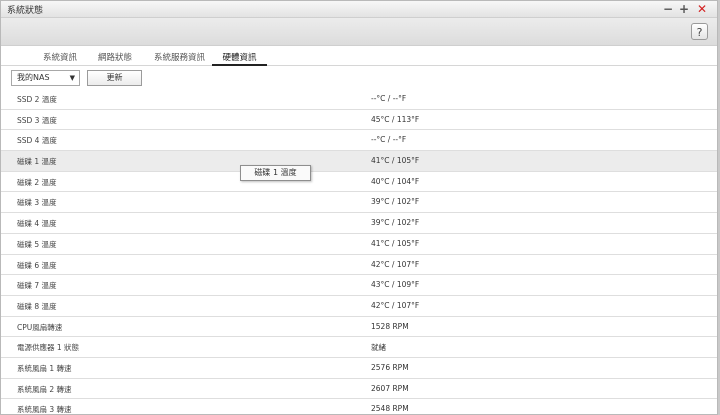 The image size is (720, 415). I want to click on row-value: 2576 RPM, so click(390, 367).